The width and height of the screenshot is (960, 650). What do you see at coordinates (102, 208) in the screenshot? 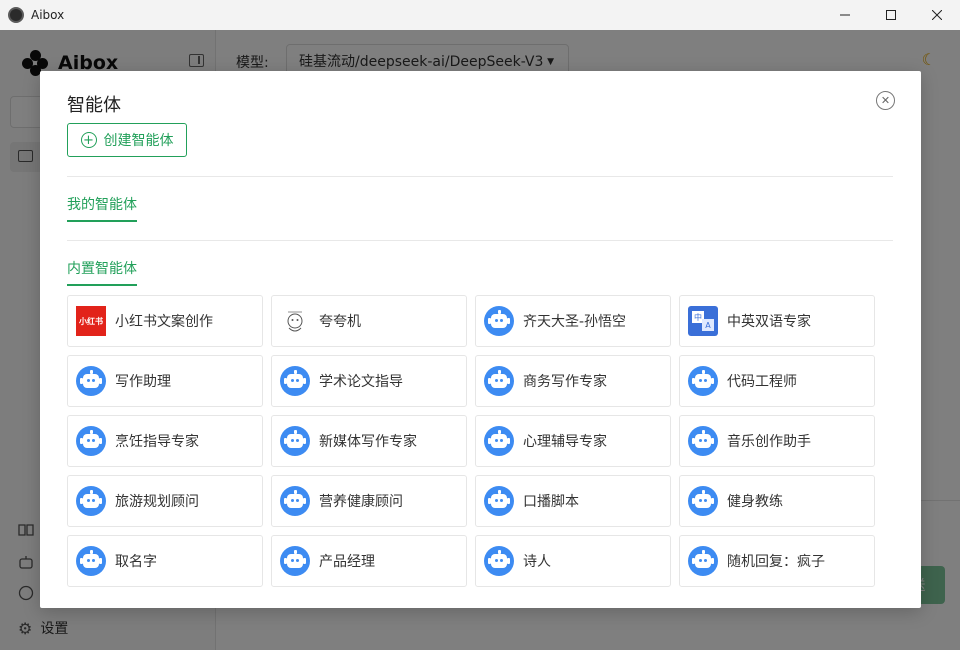
I see `my-agents-tab: 我的智能体` at bounding box center [102, 208].